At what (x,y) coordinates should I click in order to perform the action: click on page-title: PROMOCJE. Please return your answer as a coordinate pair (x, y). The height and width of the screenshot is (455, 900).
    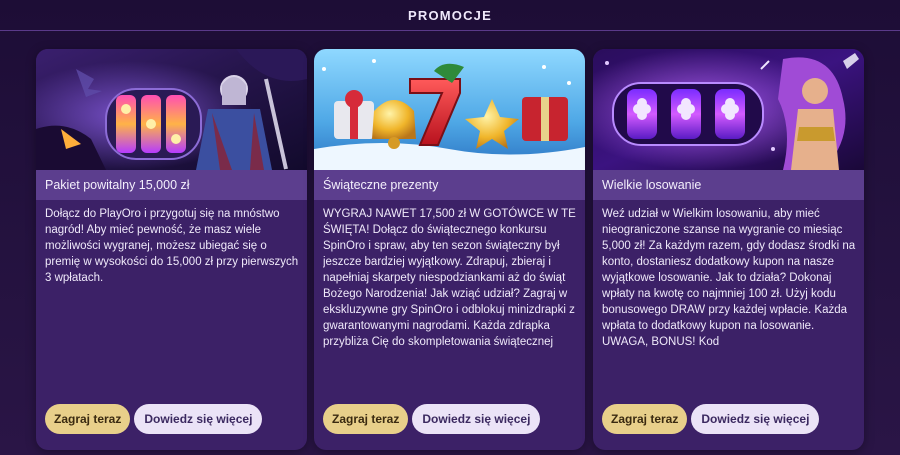
    Looking at the image, I should click on (449, 15).